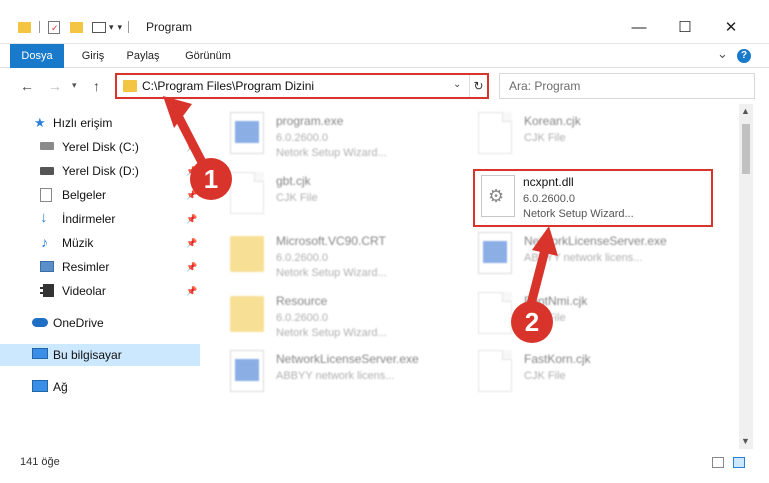 The image size is (769, 483). Describe the element at coordinates (548, 182) in the screenshot. I see `file-name: ncxpnt.dll` at that location.